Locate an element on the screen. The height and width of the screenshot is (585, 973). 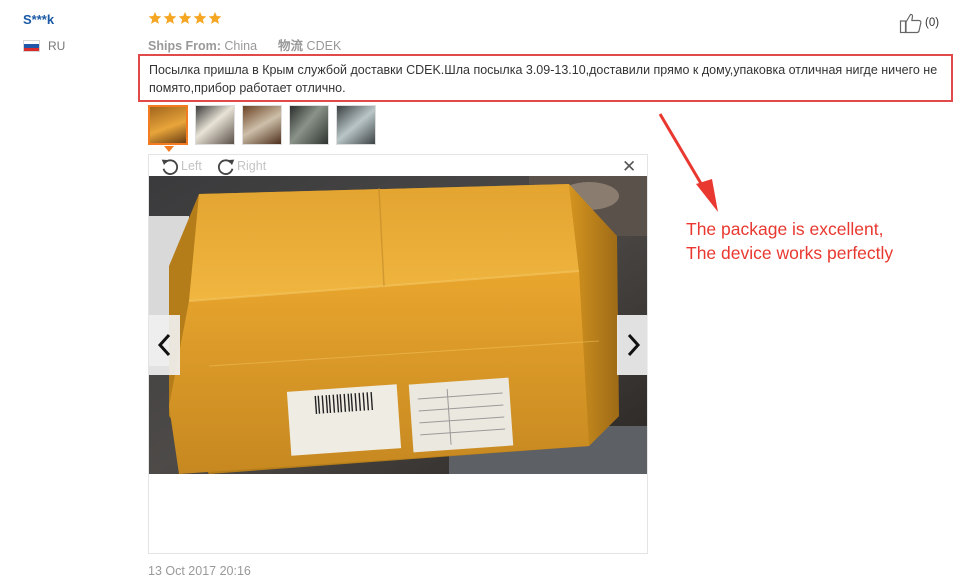
russia-flag-icon is located at coordinates (31, 46).